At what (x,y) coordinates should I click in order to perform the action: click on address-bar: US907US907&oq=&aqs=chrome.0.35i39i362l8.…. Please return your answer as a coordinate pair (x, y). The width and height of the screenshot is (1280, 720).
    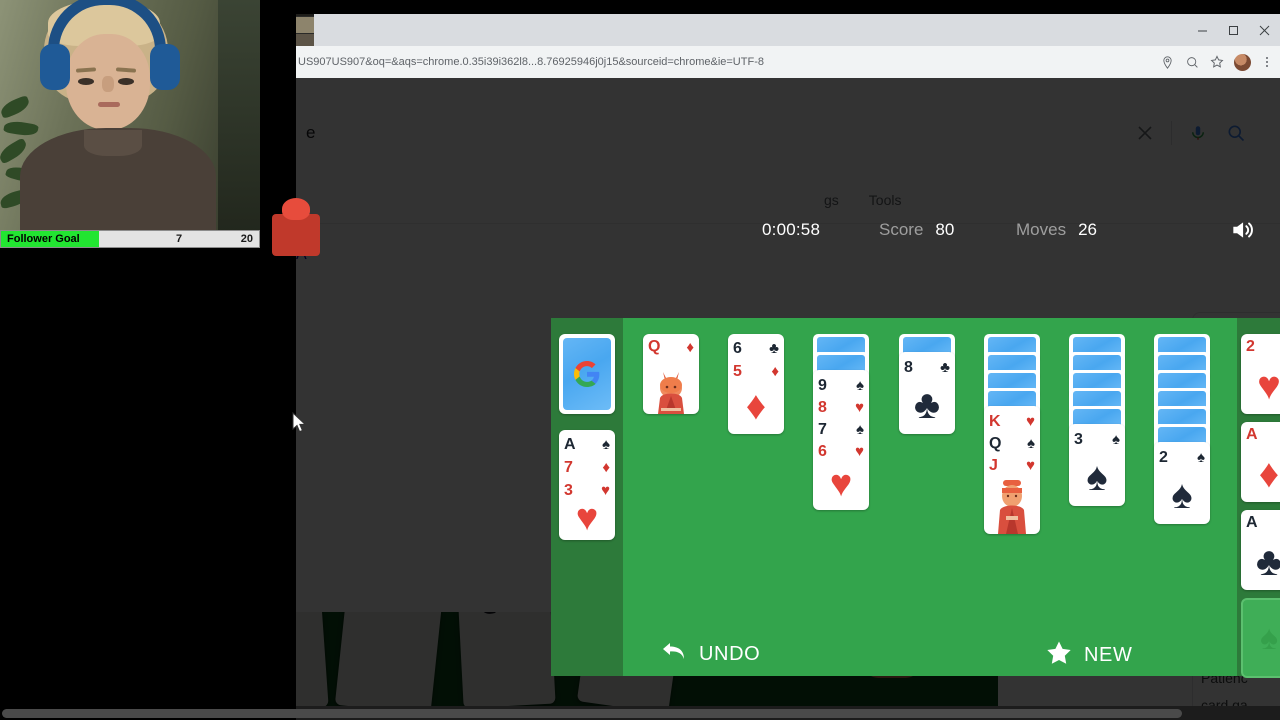
    Looking at the image, I should click on (731, 62).